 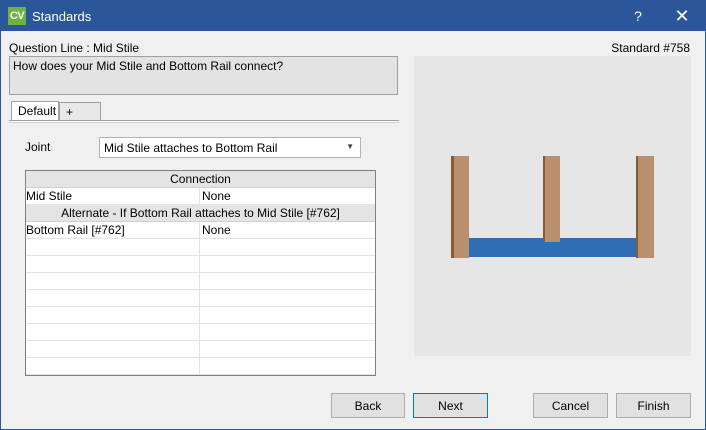 I want to click on window-title: Standards, so click(x=62, y=16).